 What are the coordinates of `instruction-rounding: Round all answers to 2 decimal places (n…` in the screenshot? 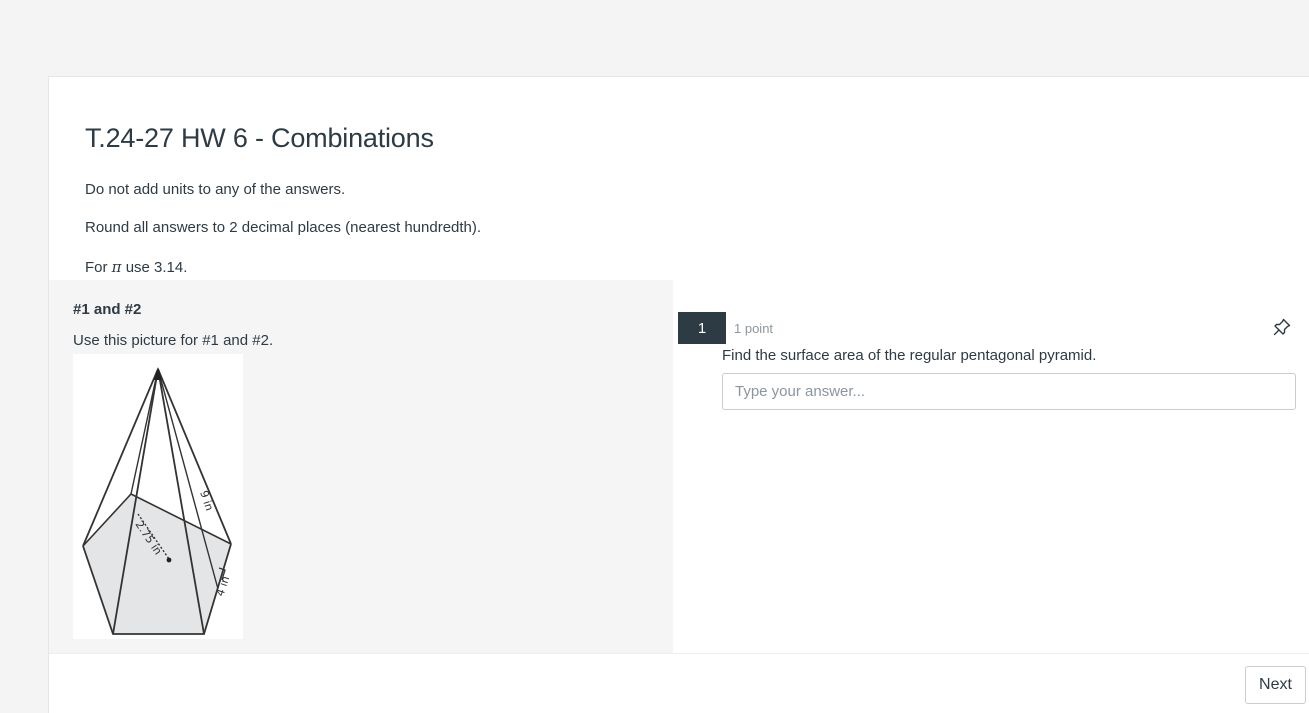 It's located at (283, 227).